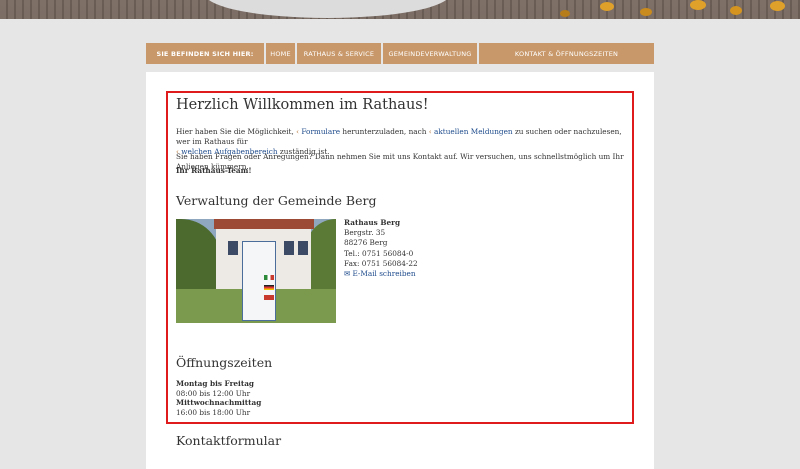 This screenshot has height=469, width=800. I want to click on breadcrumb-home: HOME, so click(281, 53).